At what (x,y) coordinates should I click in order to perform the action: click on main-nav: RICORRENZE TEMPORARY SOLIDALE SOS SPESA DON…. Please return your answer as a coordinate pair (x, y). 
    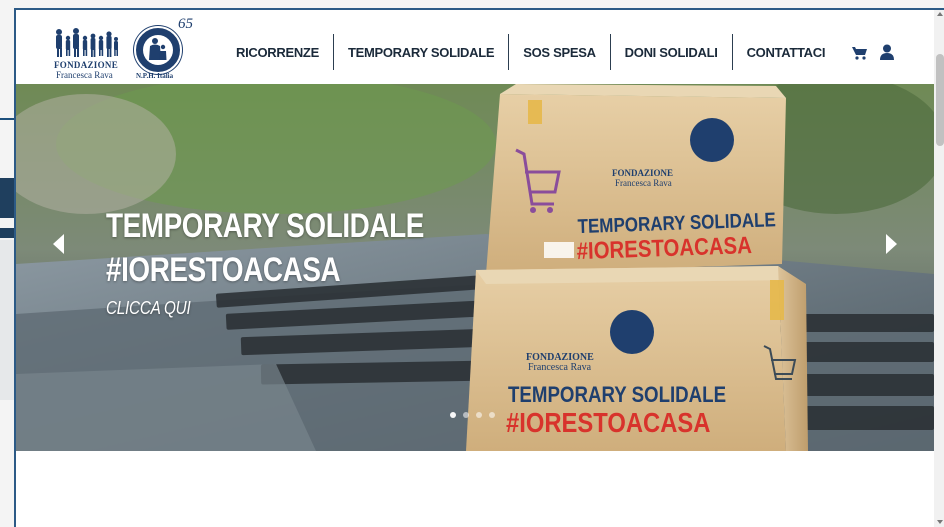
    Looking at the image, I should click on (530, 52).